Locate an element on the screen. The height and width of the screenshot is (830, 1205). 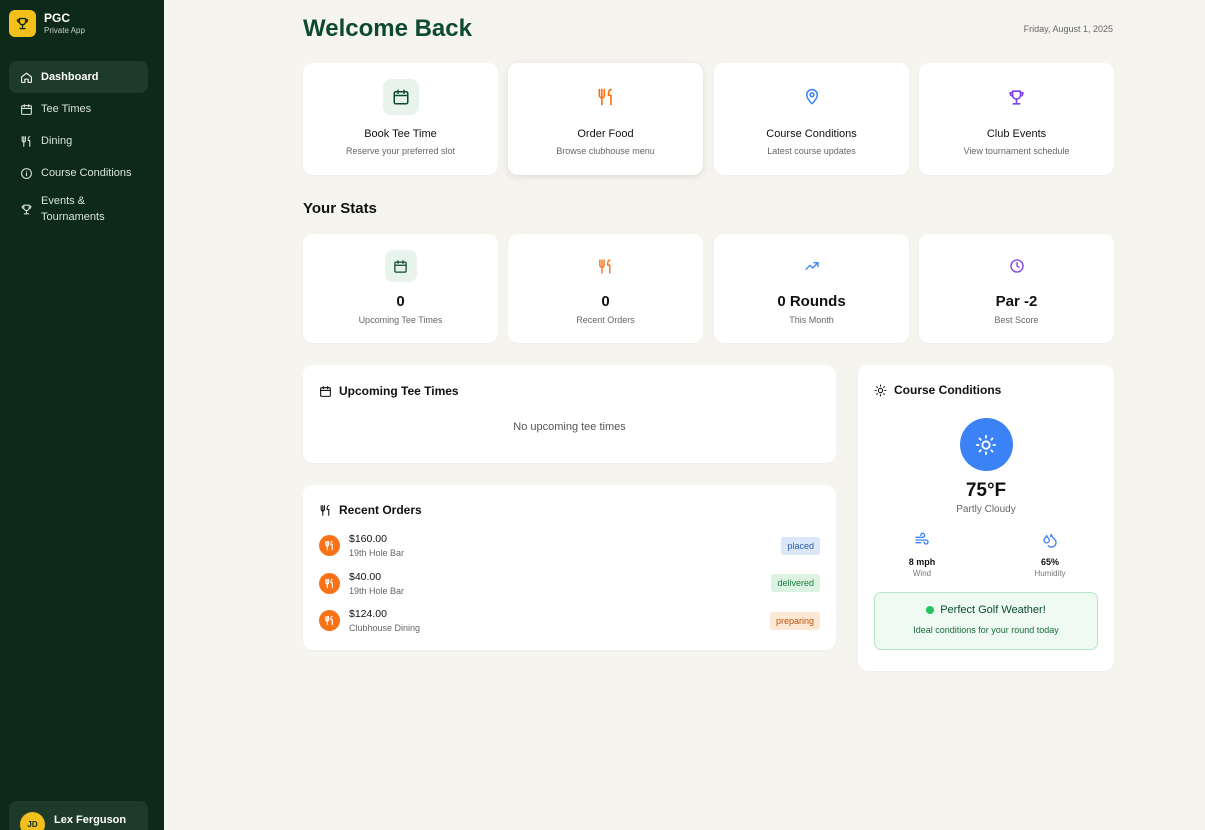
user-name: Lex Ferguson is located at coordinates (90, 820).